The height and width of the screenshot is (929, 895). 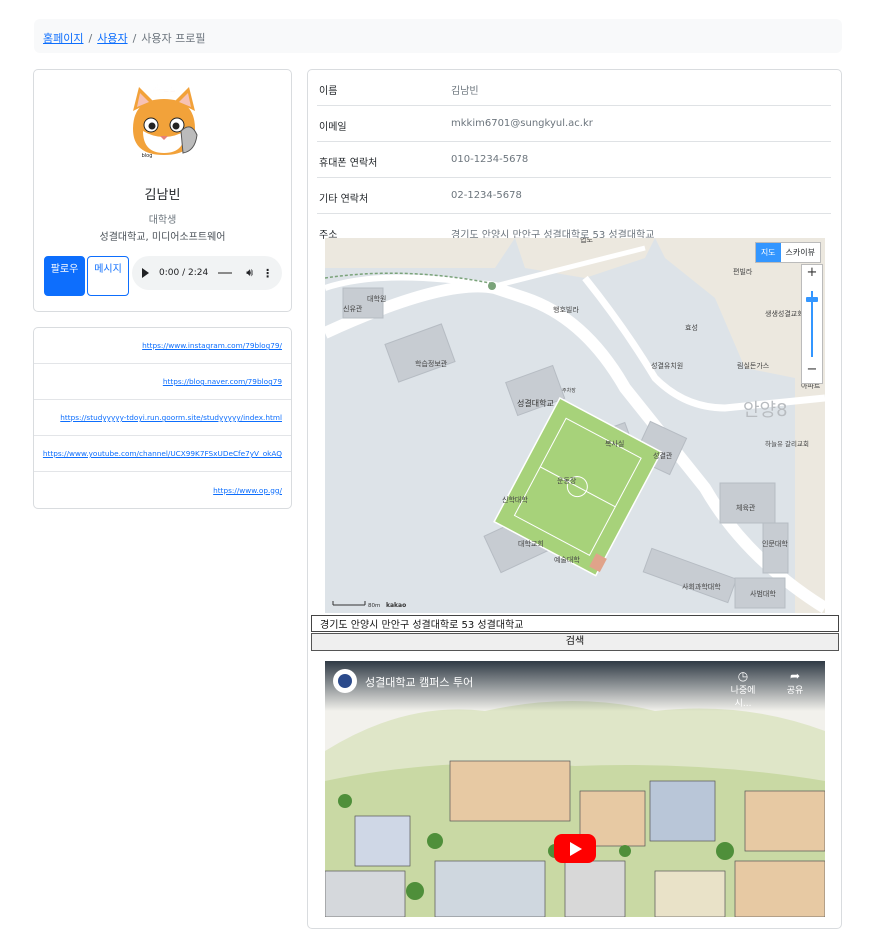 I want to click on map-type-map-button: 지도, so click(x=768, y=252).